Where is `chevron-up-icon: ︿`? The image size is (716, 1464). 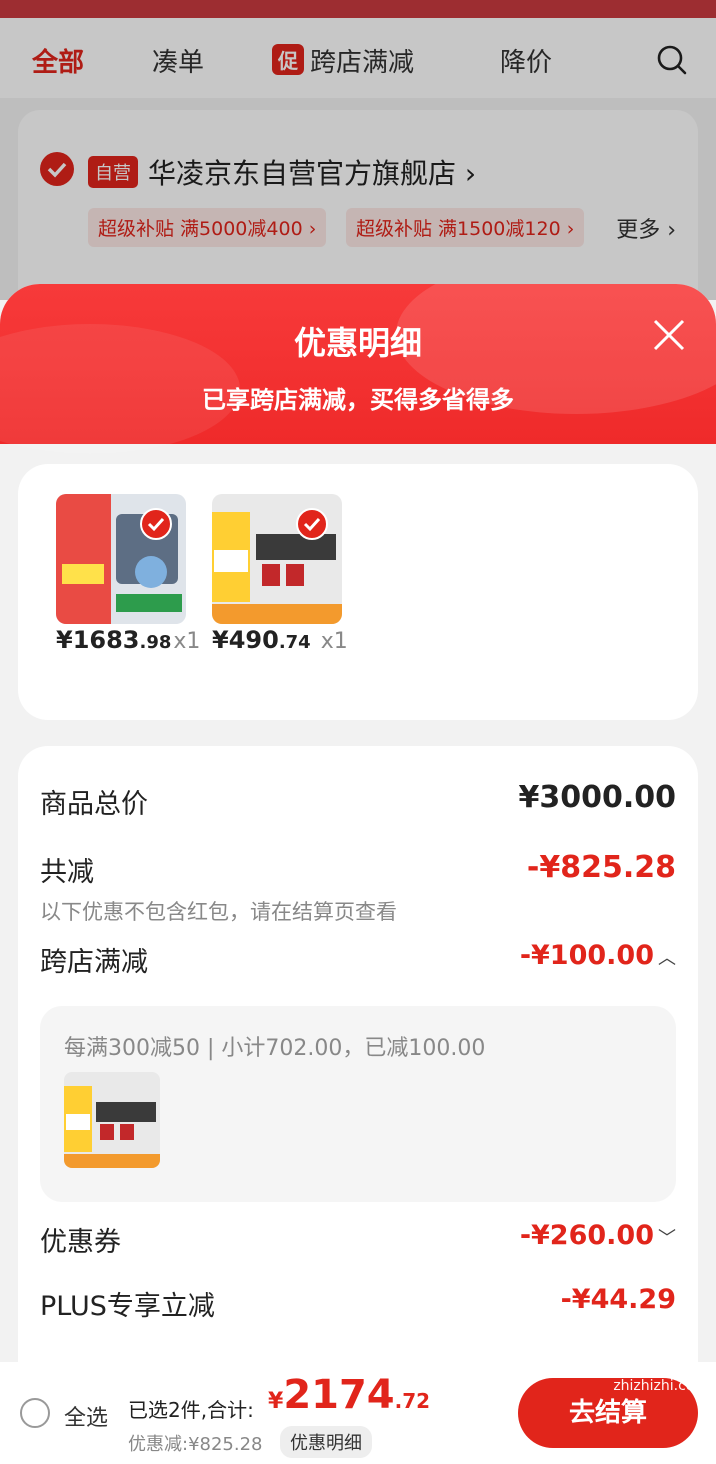
chevron-up-icon: ︿ is located at coordinates (667, 958).